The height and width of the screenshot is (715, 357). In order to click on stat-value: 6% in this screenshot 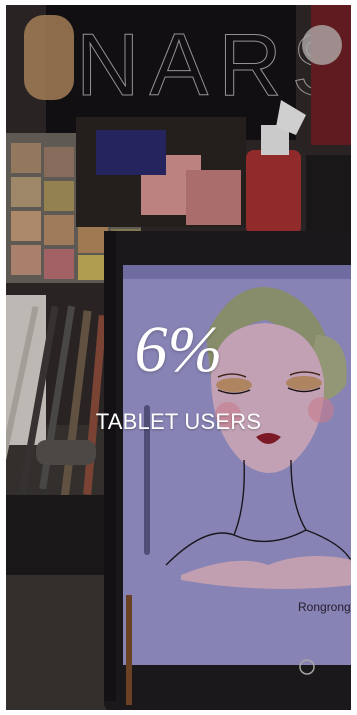, I will do `click(178, 349)`.